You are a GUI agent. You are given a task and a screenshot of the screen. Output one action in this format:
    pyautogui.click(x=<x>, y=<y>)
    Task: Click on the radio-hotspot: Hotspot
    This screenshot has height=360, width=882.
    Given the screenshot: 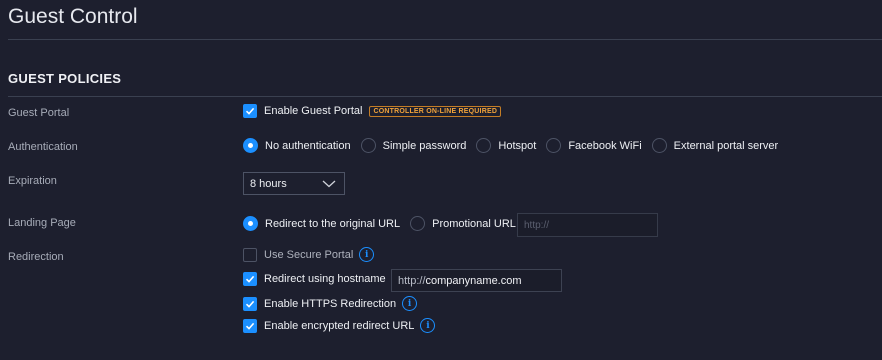 What is the action you would take?
    pyautogui.click(x=506, y=145)
    